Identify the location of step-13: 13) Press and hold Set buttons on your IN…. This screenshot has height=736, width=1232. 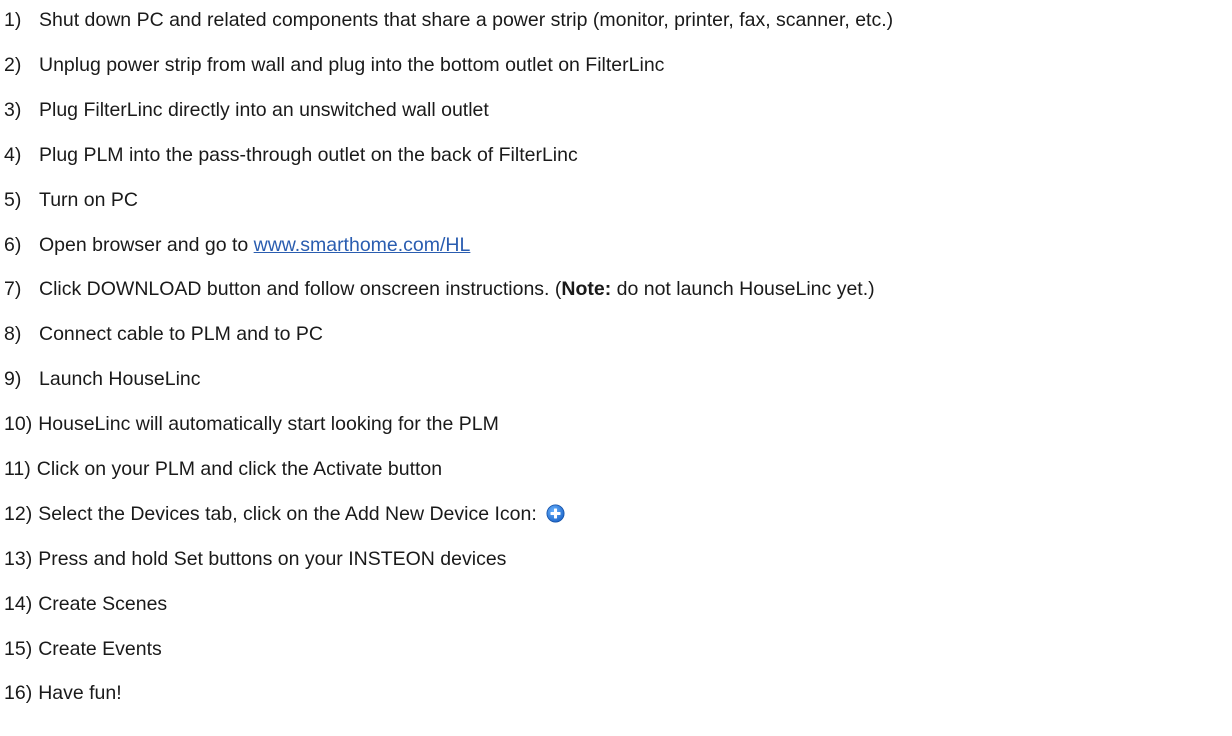
(617, 559).